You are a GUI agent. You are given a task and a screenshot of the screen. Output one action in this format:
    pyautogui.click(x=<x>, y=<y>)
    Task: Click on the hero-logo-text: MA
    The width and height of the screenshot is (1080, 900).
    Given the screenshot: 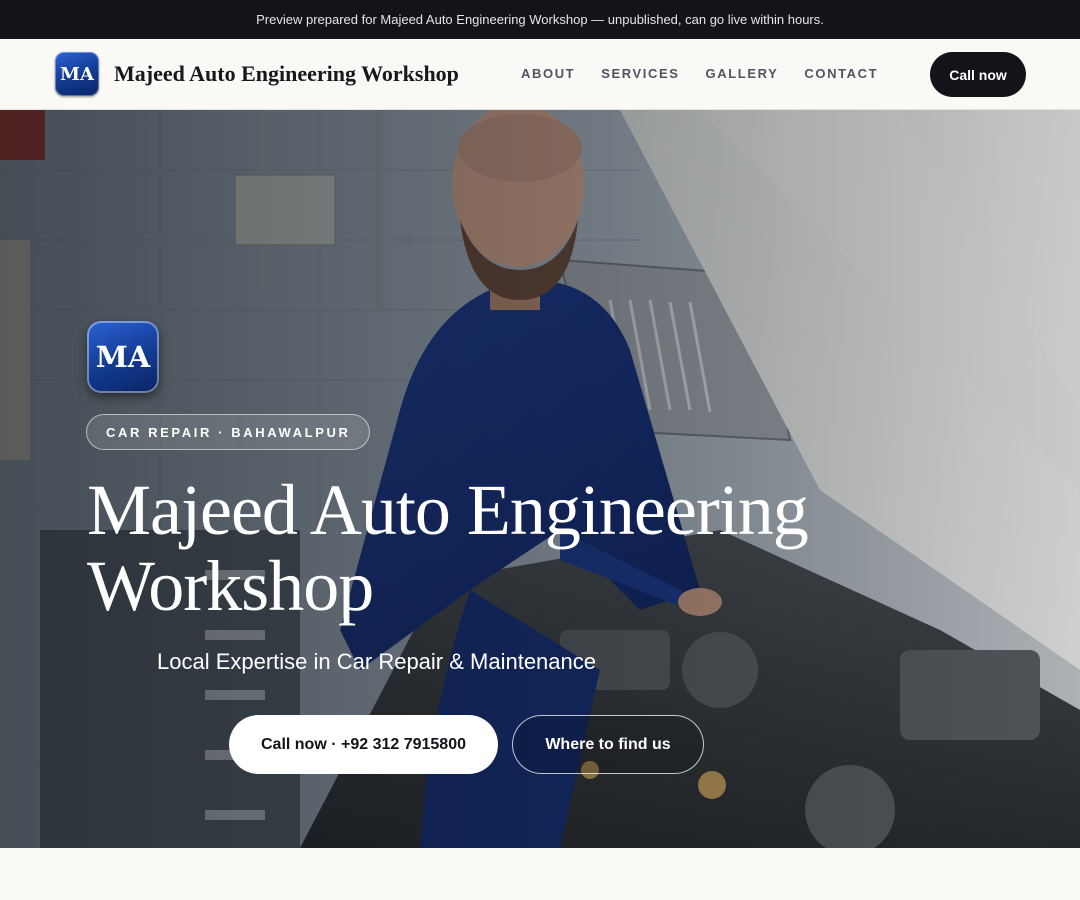 What is the action you would take?
    pyautogui.click(x=123, y=357)
    